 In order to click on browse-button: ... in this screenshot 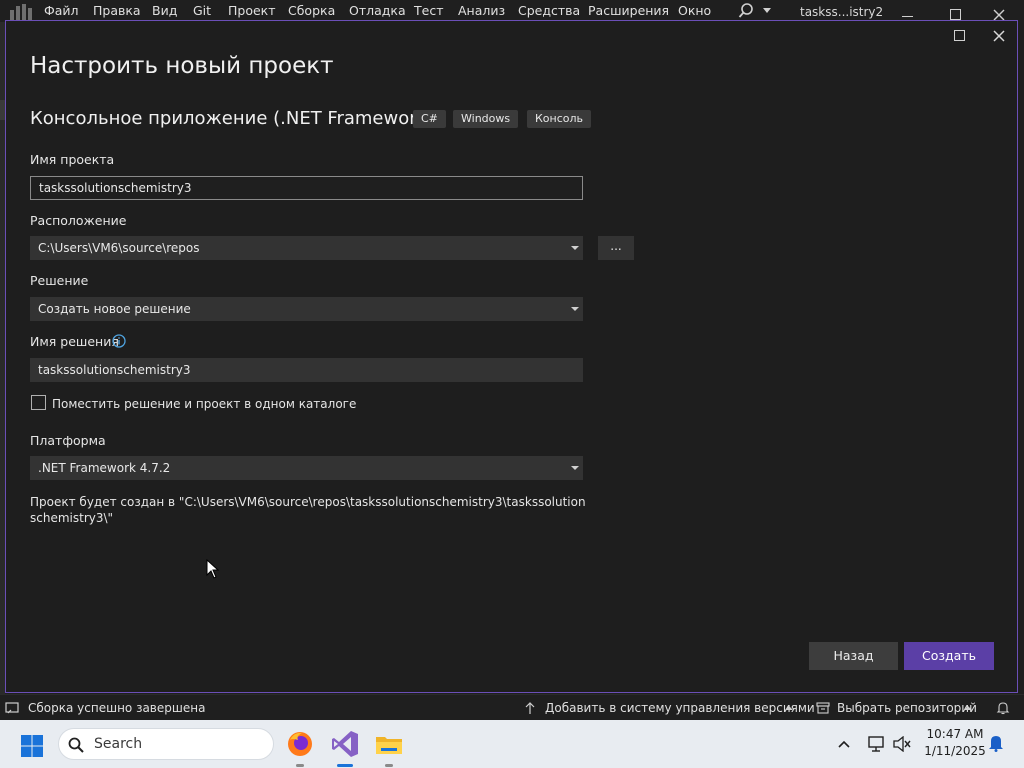, I will do `click(616, 248)`.